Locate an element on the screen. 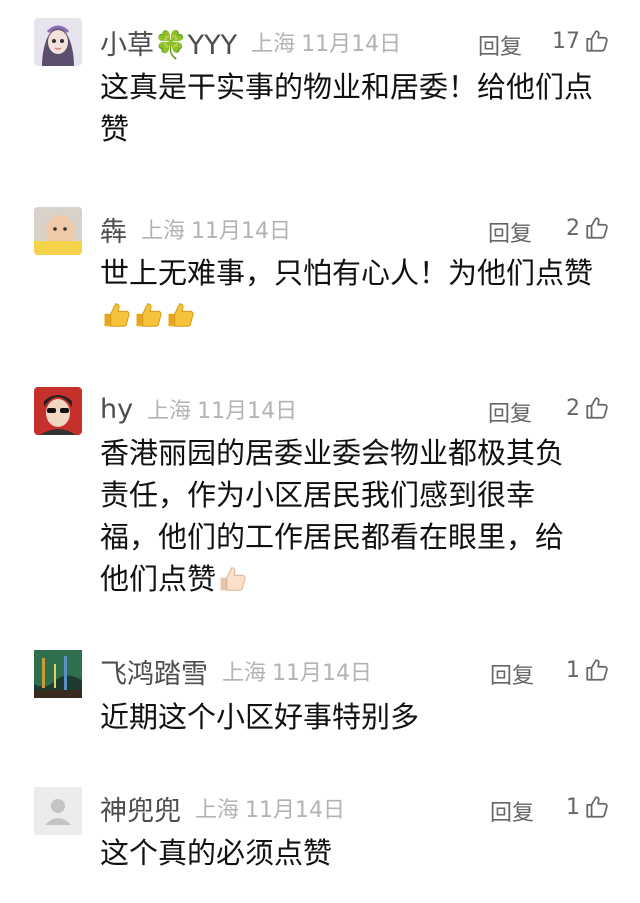  comment-text: 世上无难事，只怕有心人！为他们点赞 is located at coordinates (347, 294).